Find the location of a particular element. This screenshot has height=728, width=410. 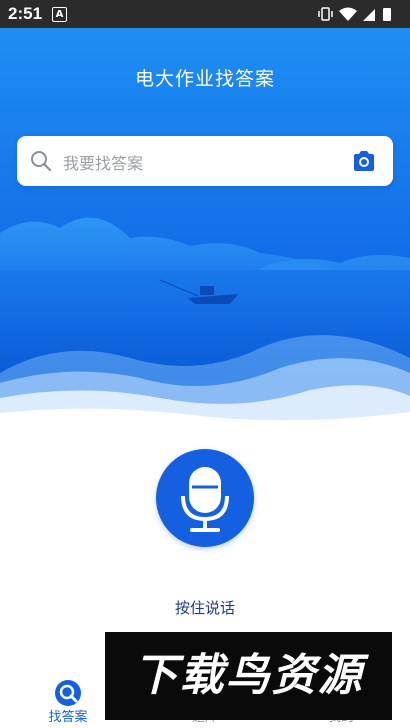

status-icons is located at coordinates (359, 16).